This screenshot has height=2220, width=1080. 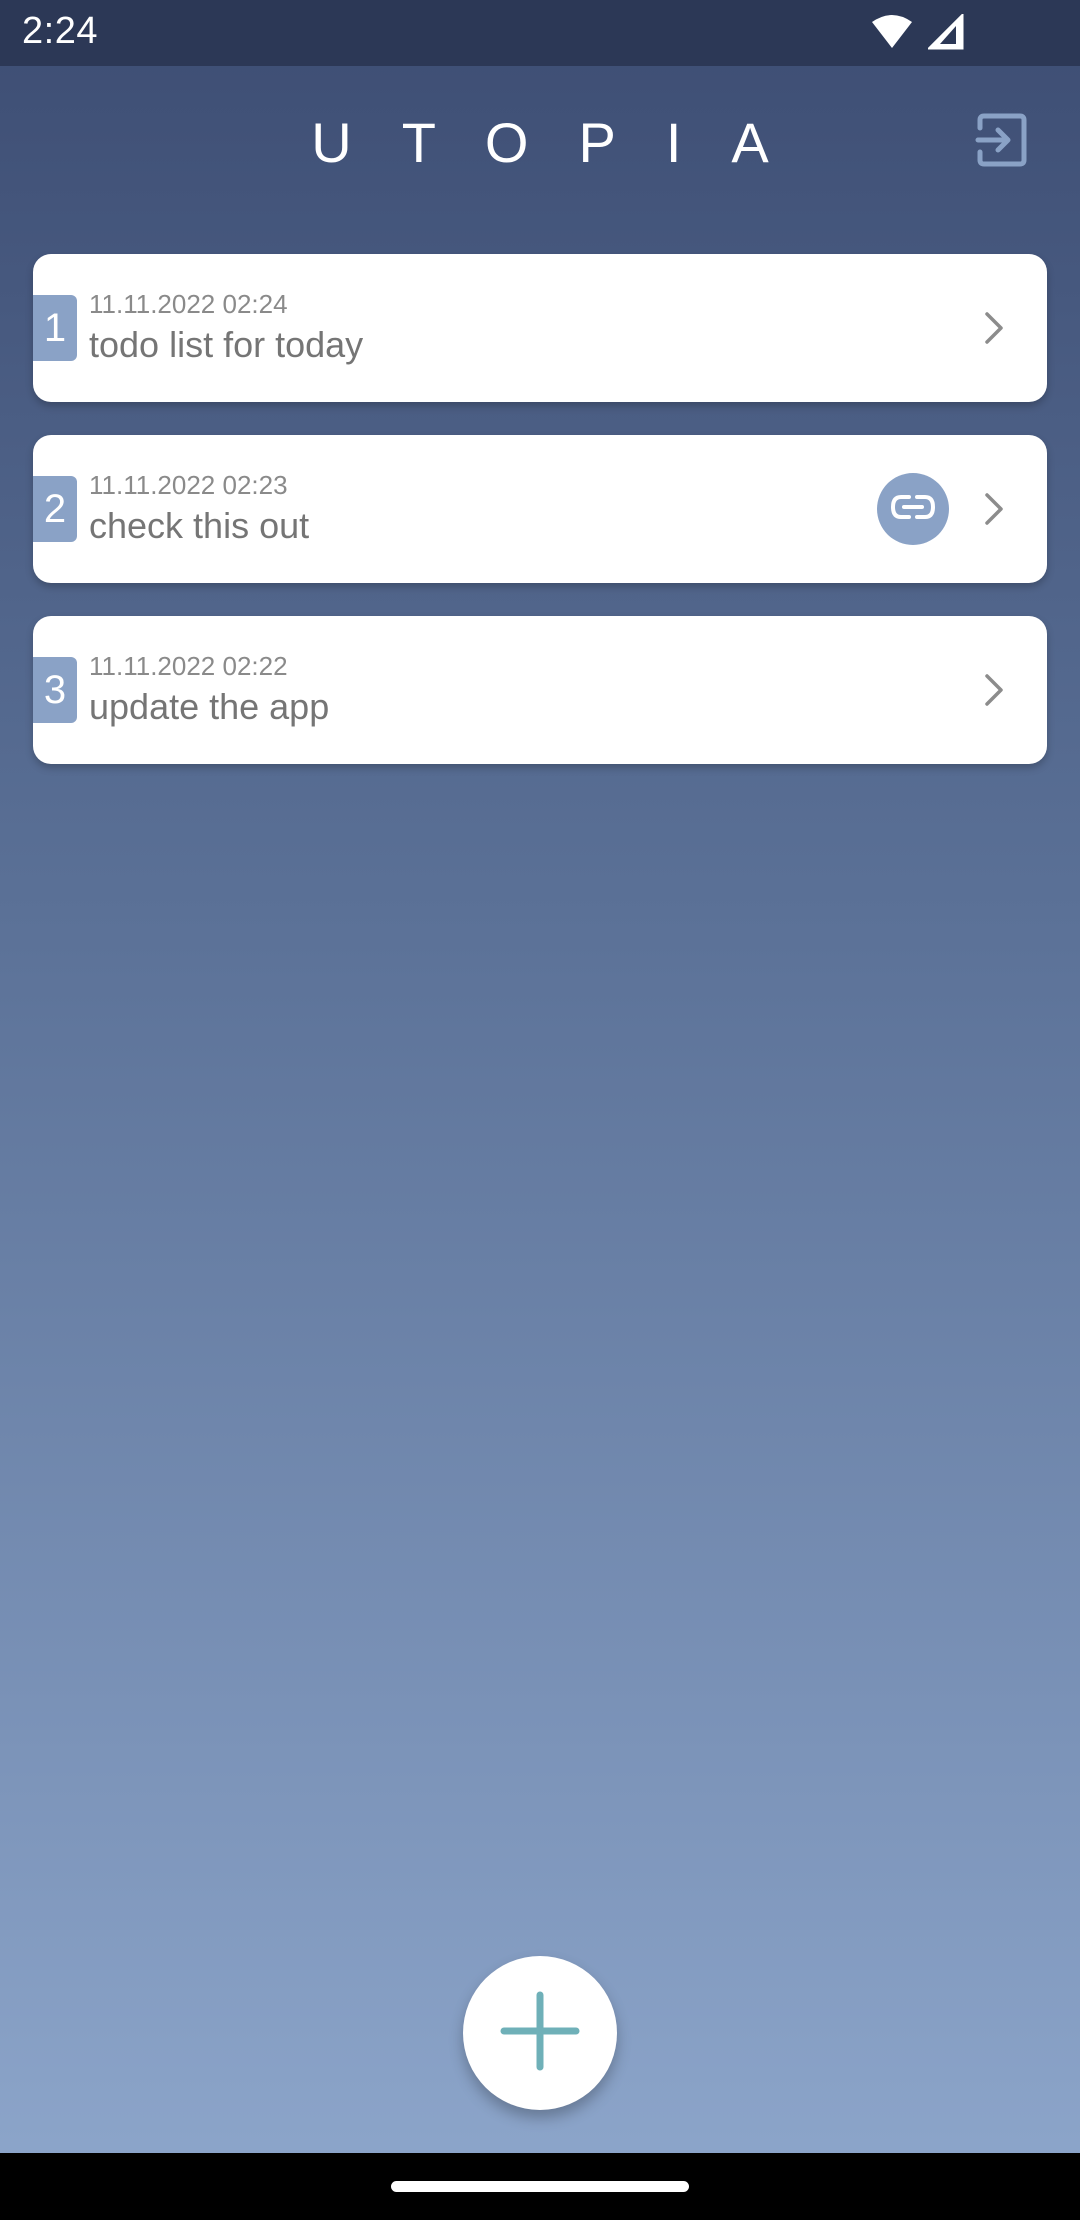 What do you see at coordinates (188, 304) in the screenshot?
I see `note-date: 11.11.2022 02:24` at bounding box center [188, 304].